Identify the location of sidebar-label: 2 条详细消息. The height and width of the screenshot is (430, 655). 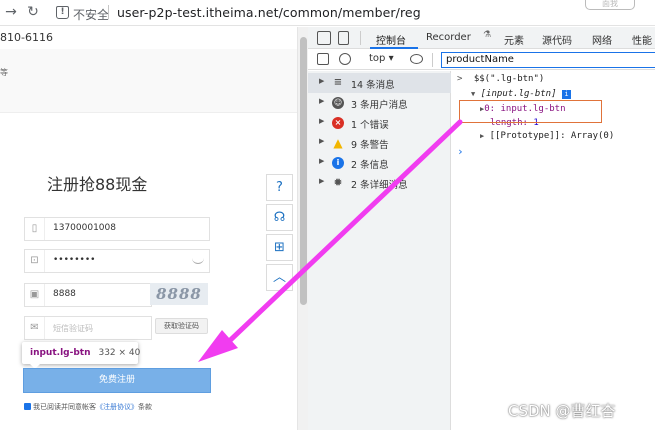
(379, 185).